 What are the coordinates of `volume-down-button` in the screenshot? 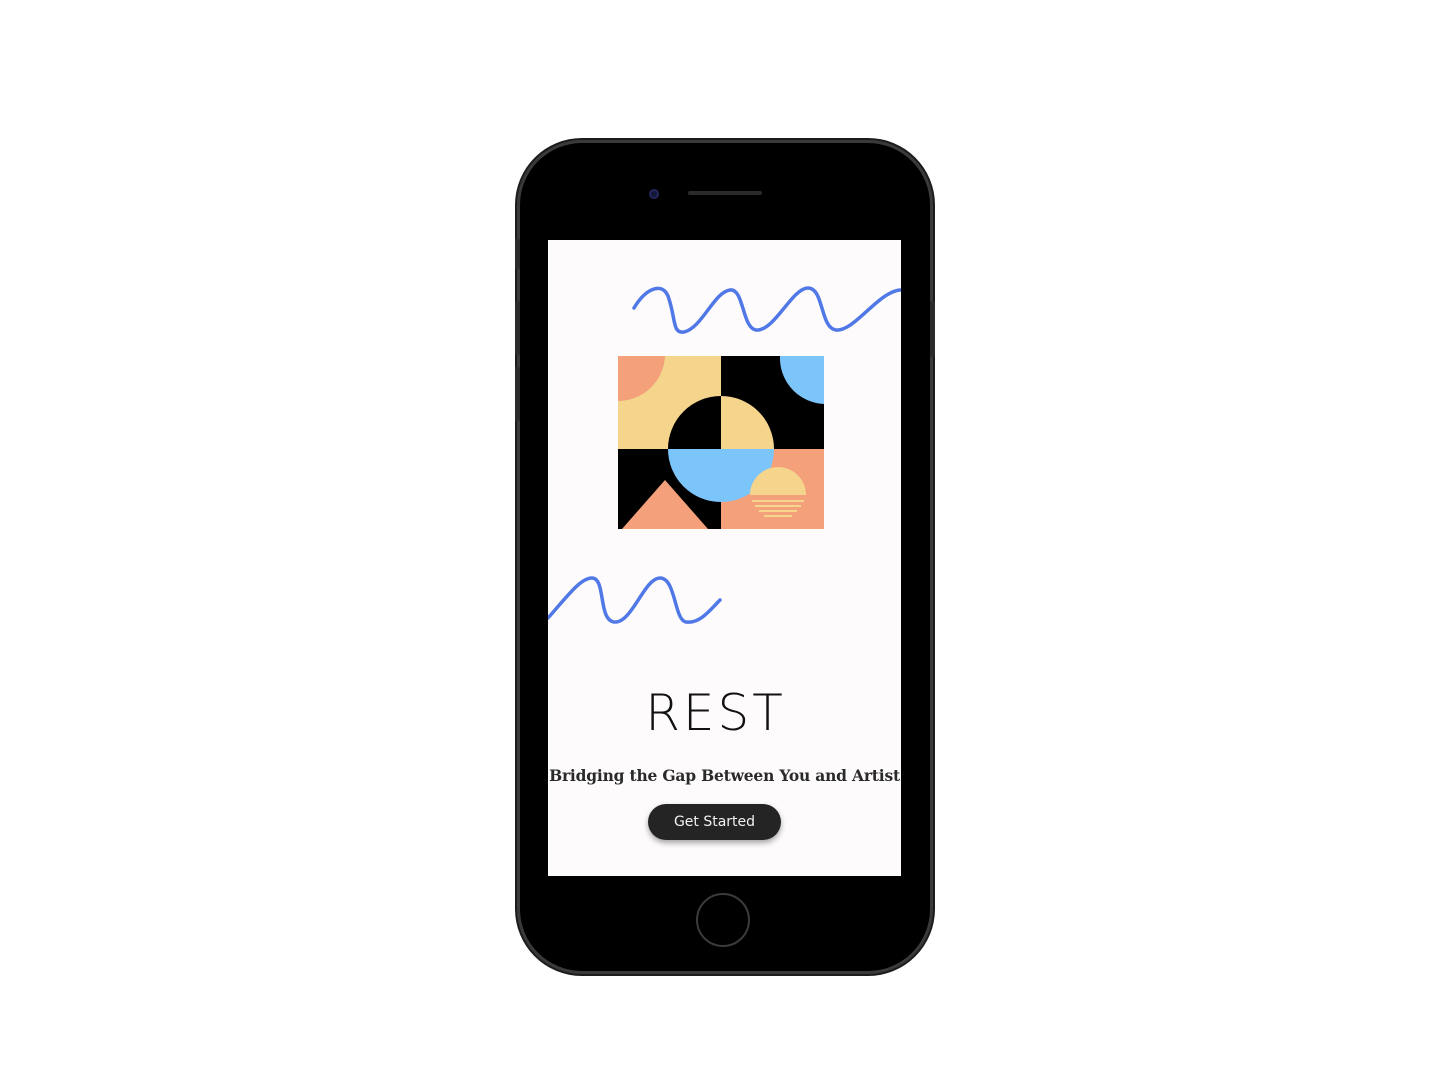 It's located at (517, 394).